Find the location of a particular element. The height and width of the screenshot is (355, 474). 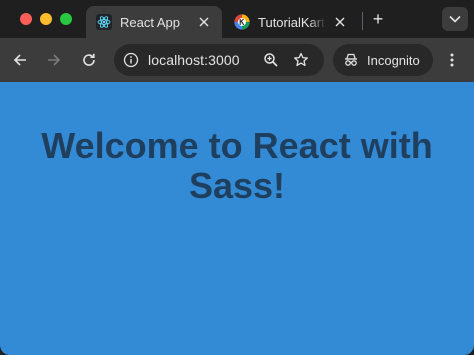

reload-button is located at coordinates (89, 60).